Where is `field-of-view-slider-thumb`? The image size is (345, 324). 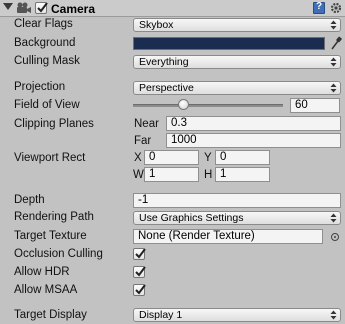
field-of-view-slider-thumb is located at coordinates (183, 104).